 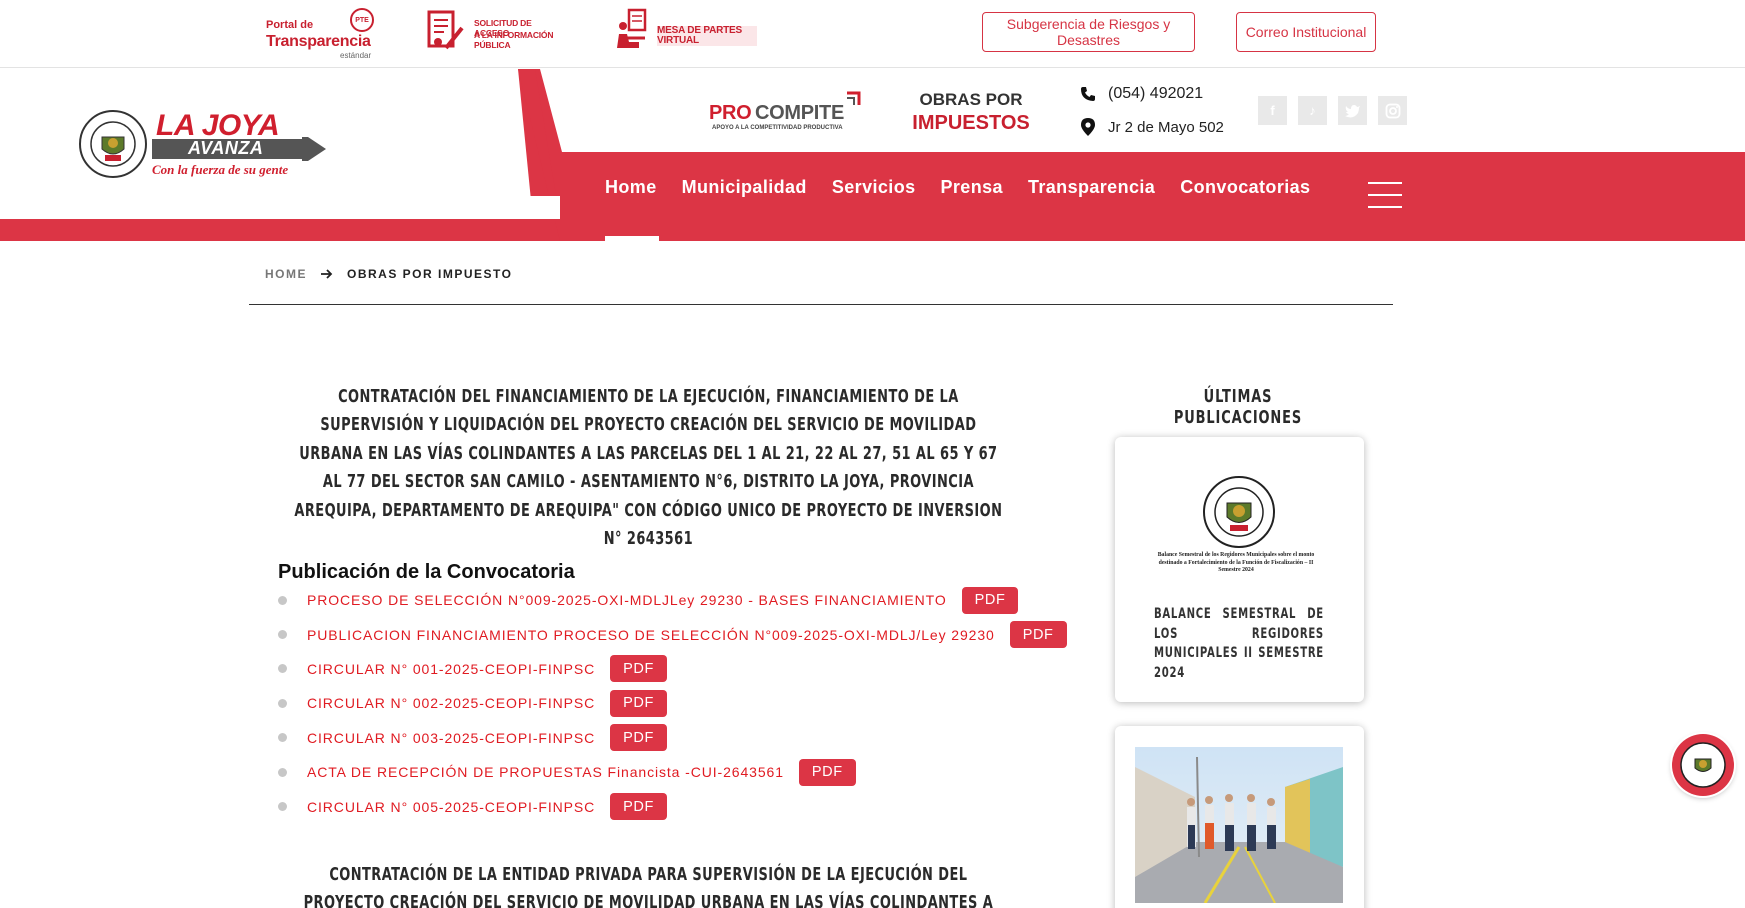 What do you see at coordinates (777, 128) in the screenshot?
I see `procompite-subtitle: APOYO A LA COMPETITIVIDAD PRODUCTIVA` at bounding box center [777, 128].